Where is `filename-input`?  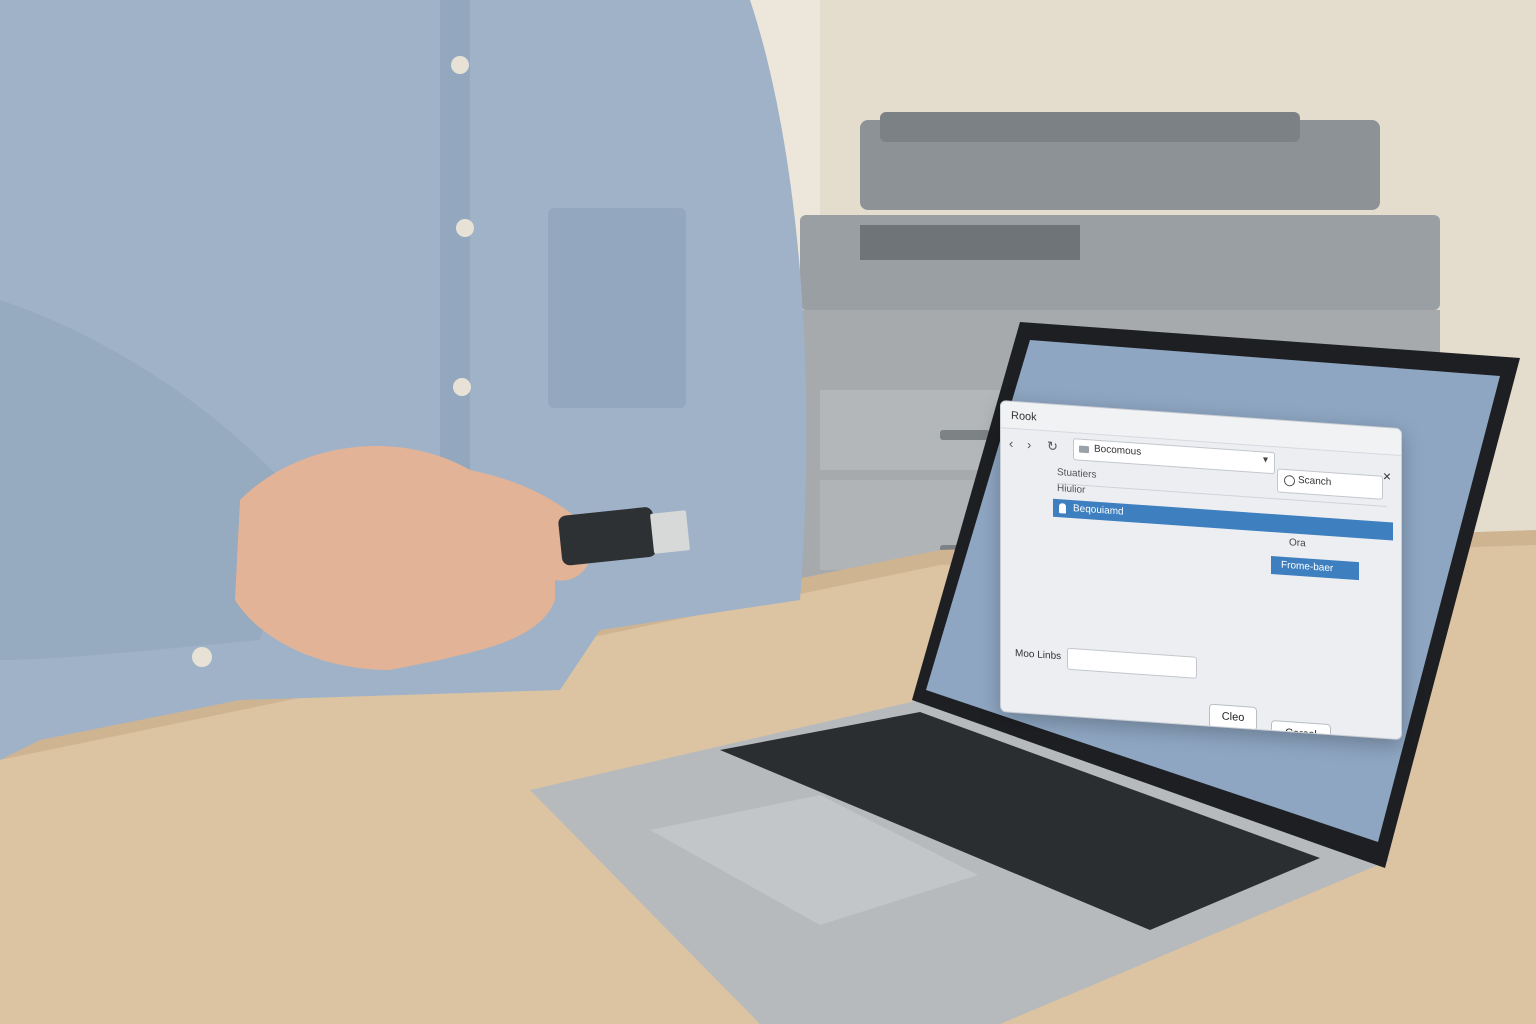
filename-input is located at coordinates (1132, 663).